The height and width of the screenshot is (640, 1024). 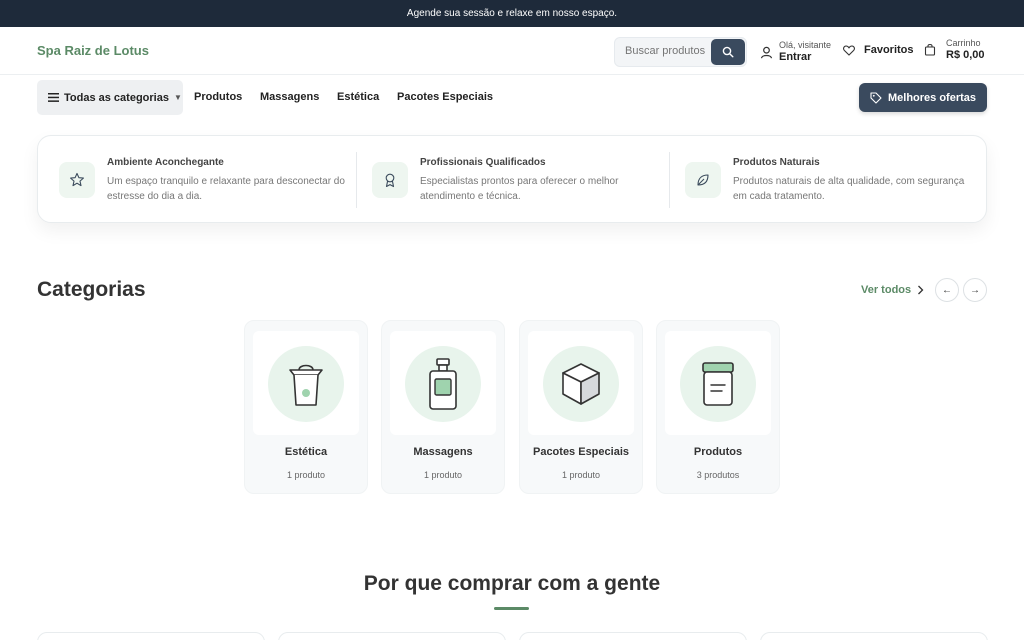 I want to click on see-all-label: Ver todos, so click(x=886, y=290).